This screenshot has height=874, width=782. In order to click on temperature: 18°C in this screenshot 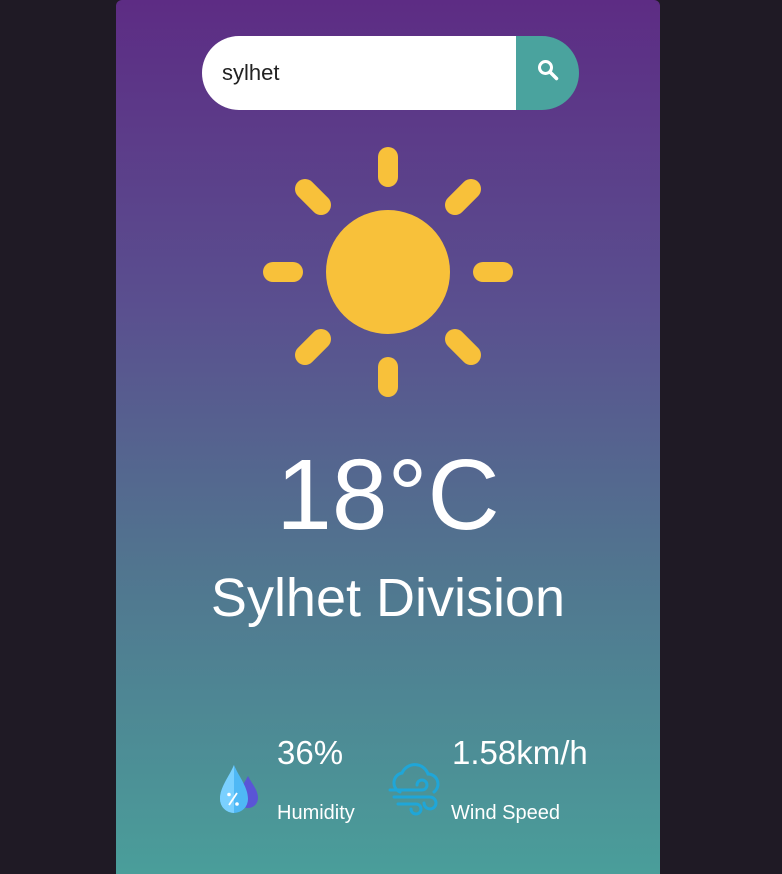, I will do `click(388, 495)`.